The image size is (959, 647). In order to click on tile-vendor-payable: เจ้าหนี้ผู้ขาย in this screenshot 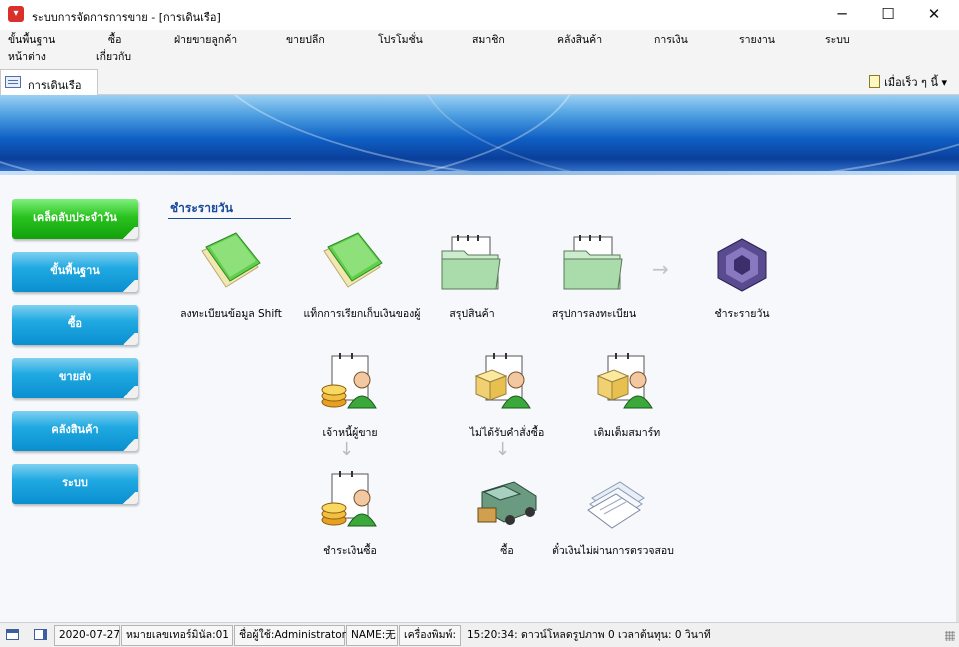, I will do `click(350, 395)`.